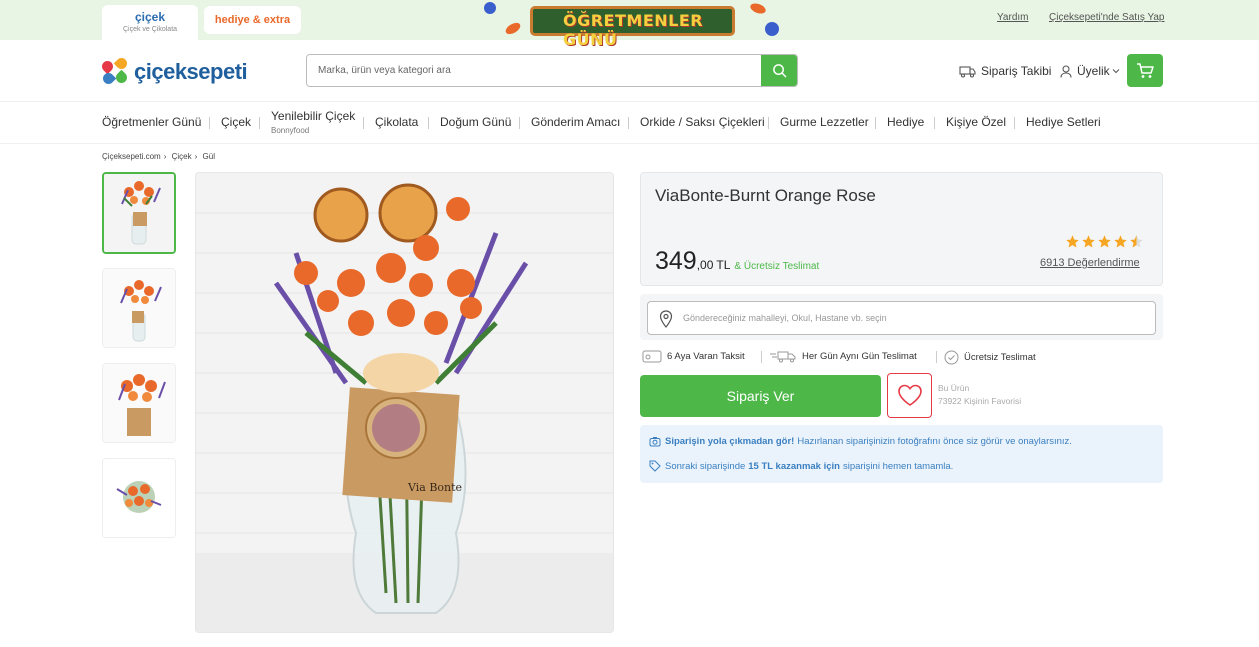  I want to click on header: çiçeksepeti Sipariş Takibi Üyelik, so click(629, 71).